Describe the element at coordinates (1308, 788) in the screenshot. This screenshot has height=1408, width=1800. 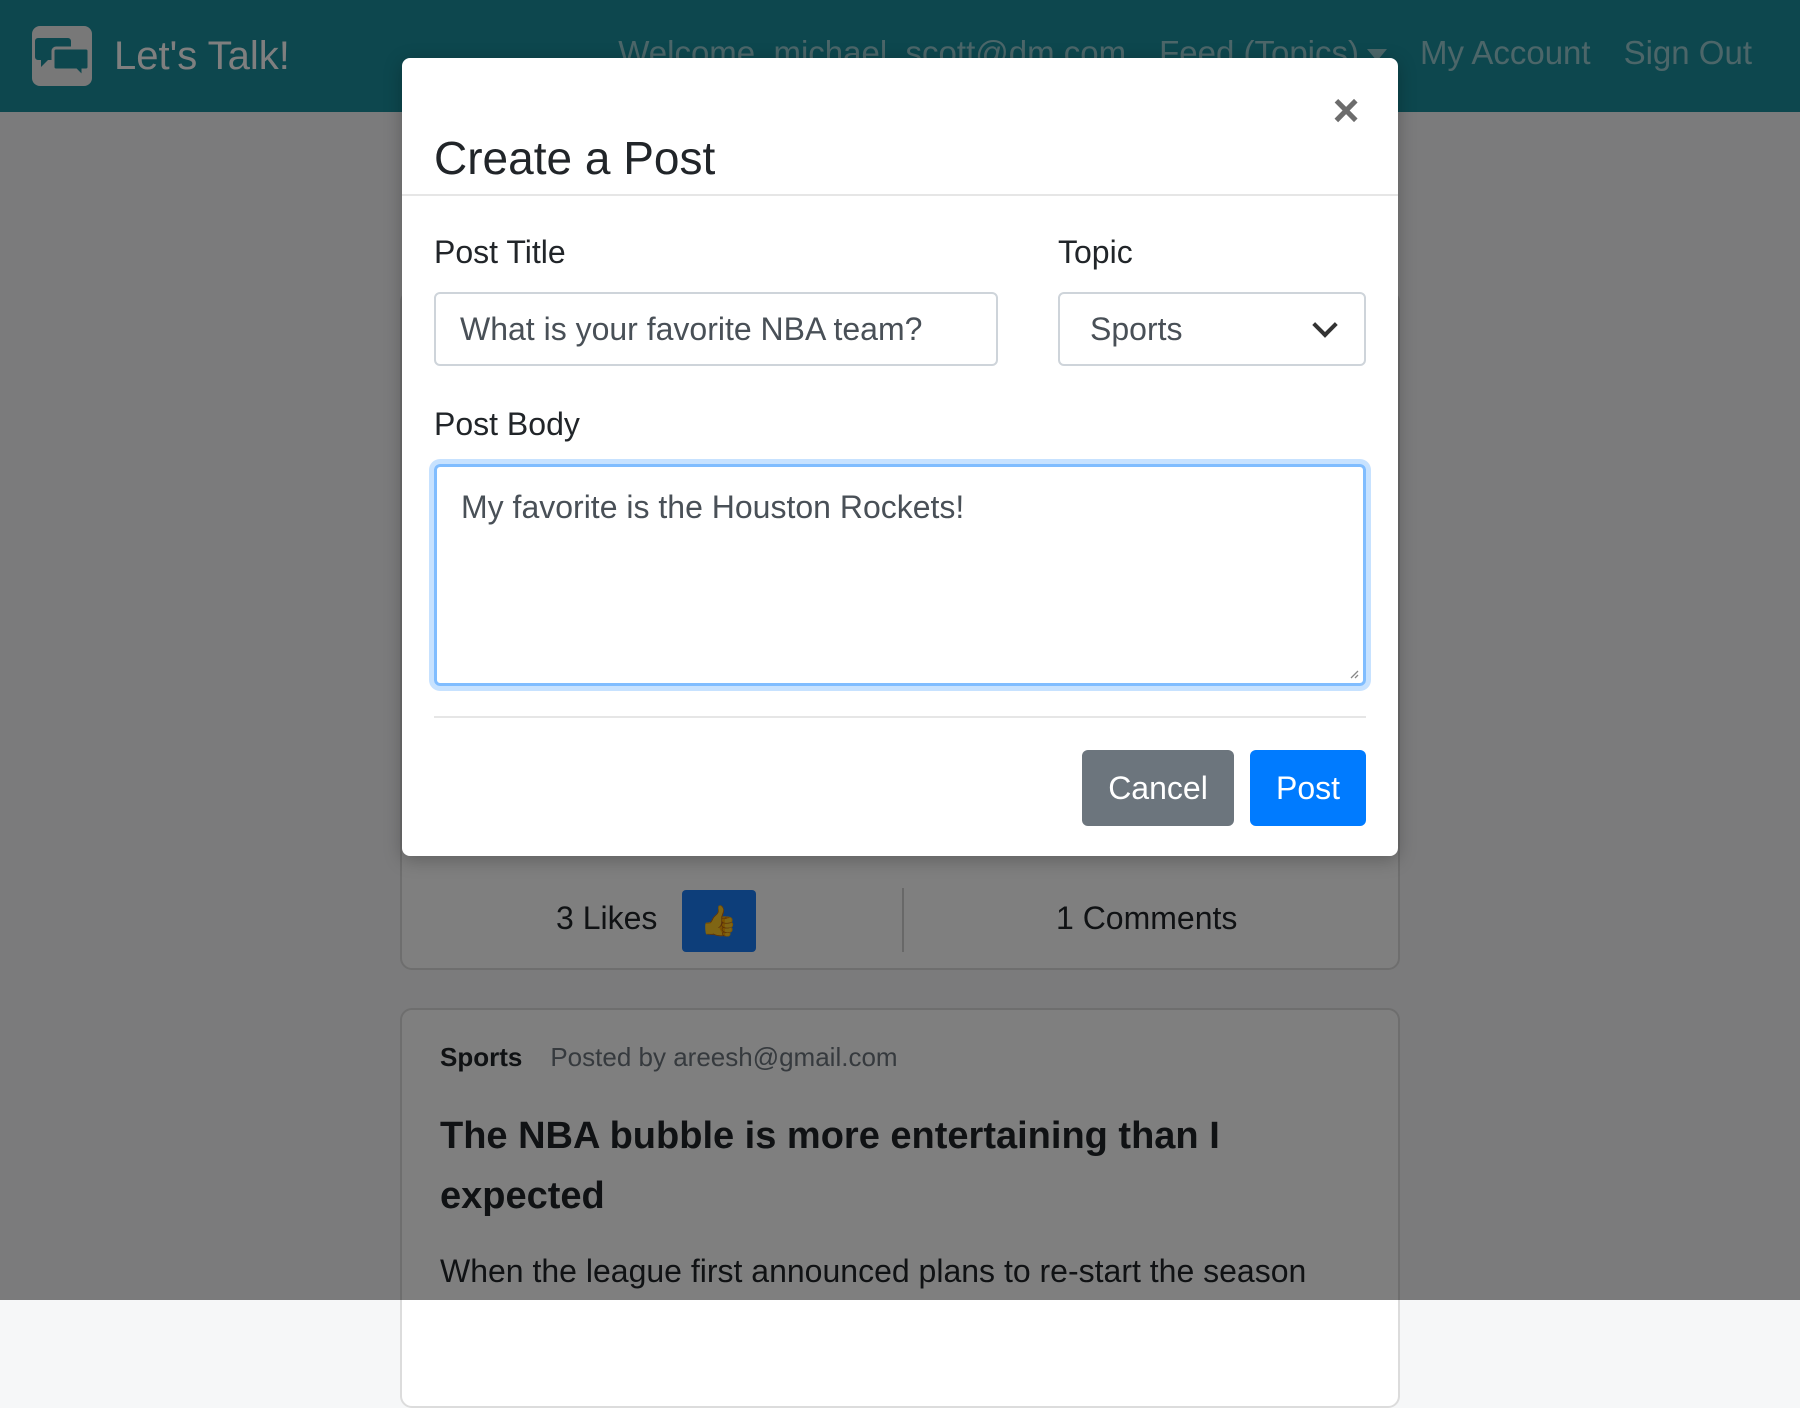
I see `post-button: Post` at that location.